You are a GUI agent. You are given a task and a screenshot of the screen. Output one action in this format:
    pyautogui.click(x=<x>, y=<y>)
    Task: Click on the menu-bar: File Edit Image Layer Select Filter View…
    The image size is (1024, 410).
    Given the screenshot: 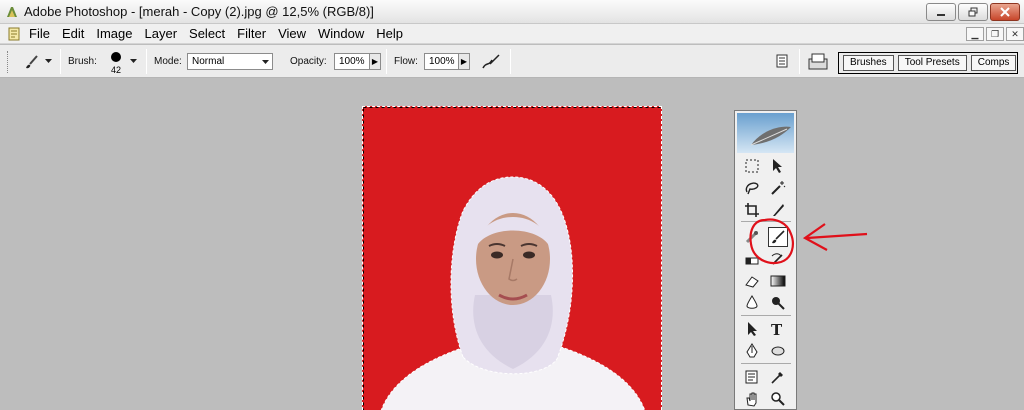 What is the action you would take?
    pyautogui.click(x=512, y=34)
    